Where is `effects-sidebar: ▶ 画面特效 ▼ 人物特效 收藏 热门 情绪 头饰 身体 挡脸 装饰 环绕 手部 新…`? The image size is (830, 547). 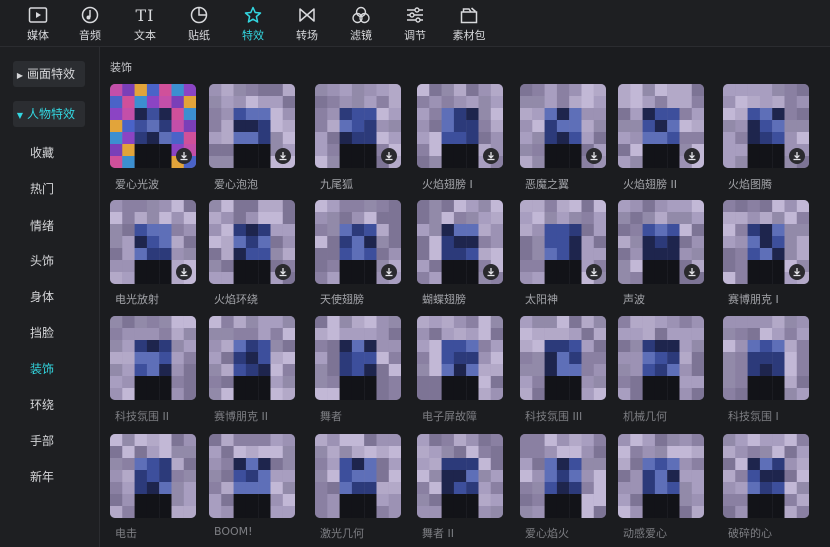
effects-sidebar: ▶ 画面特效 ▼ 人物特效 收藏 热门 情绪 头饰 身体 挡脸 装饰 环绕 手部 新… is located at coordinates (50, 297).